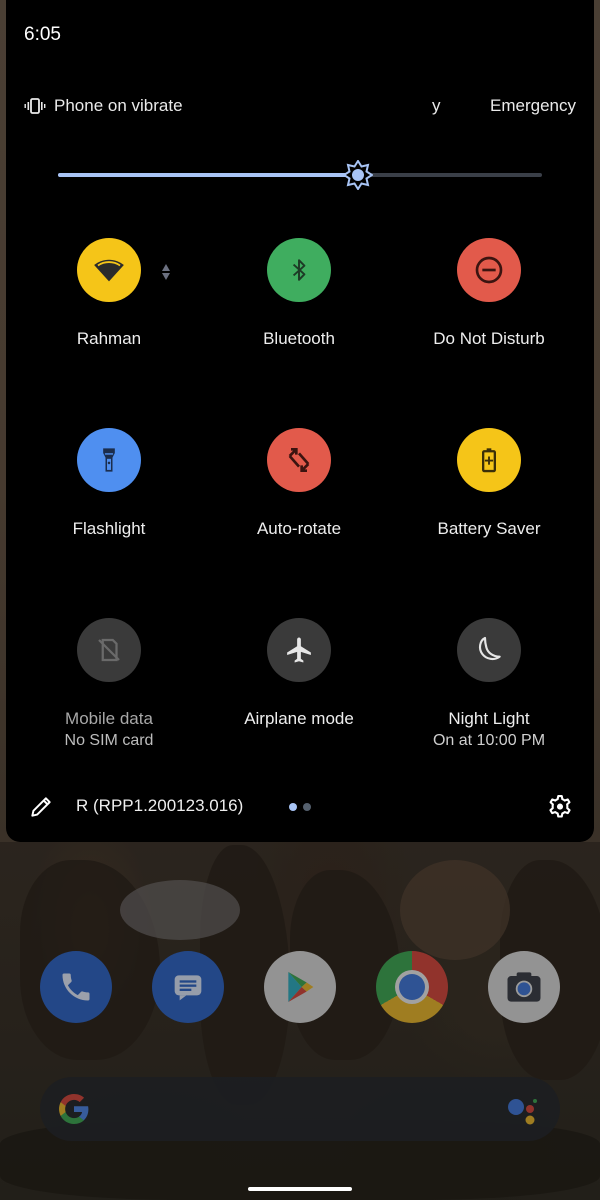  I want to click on status-time: 6:05, so click(42, 34).